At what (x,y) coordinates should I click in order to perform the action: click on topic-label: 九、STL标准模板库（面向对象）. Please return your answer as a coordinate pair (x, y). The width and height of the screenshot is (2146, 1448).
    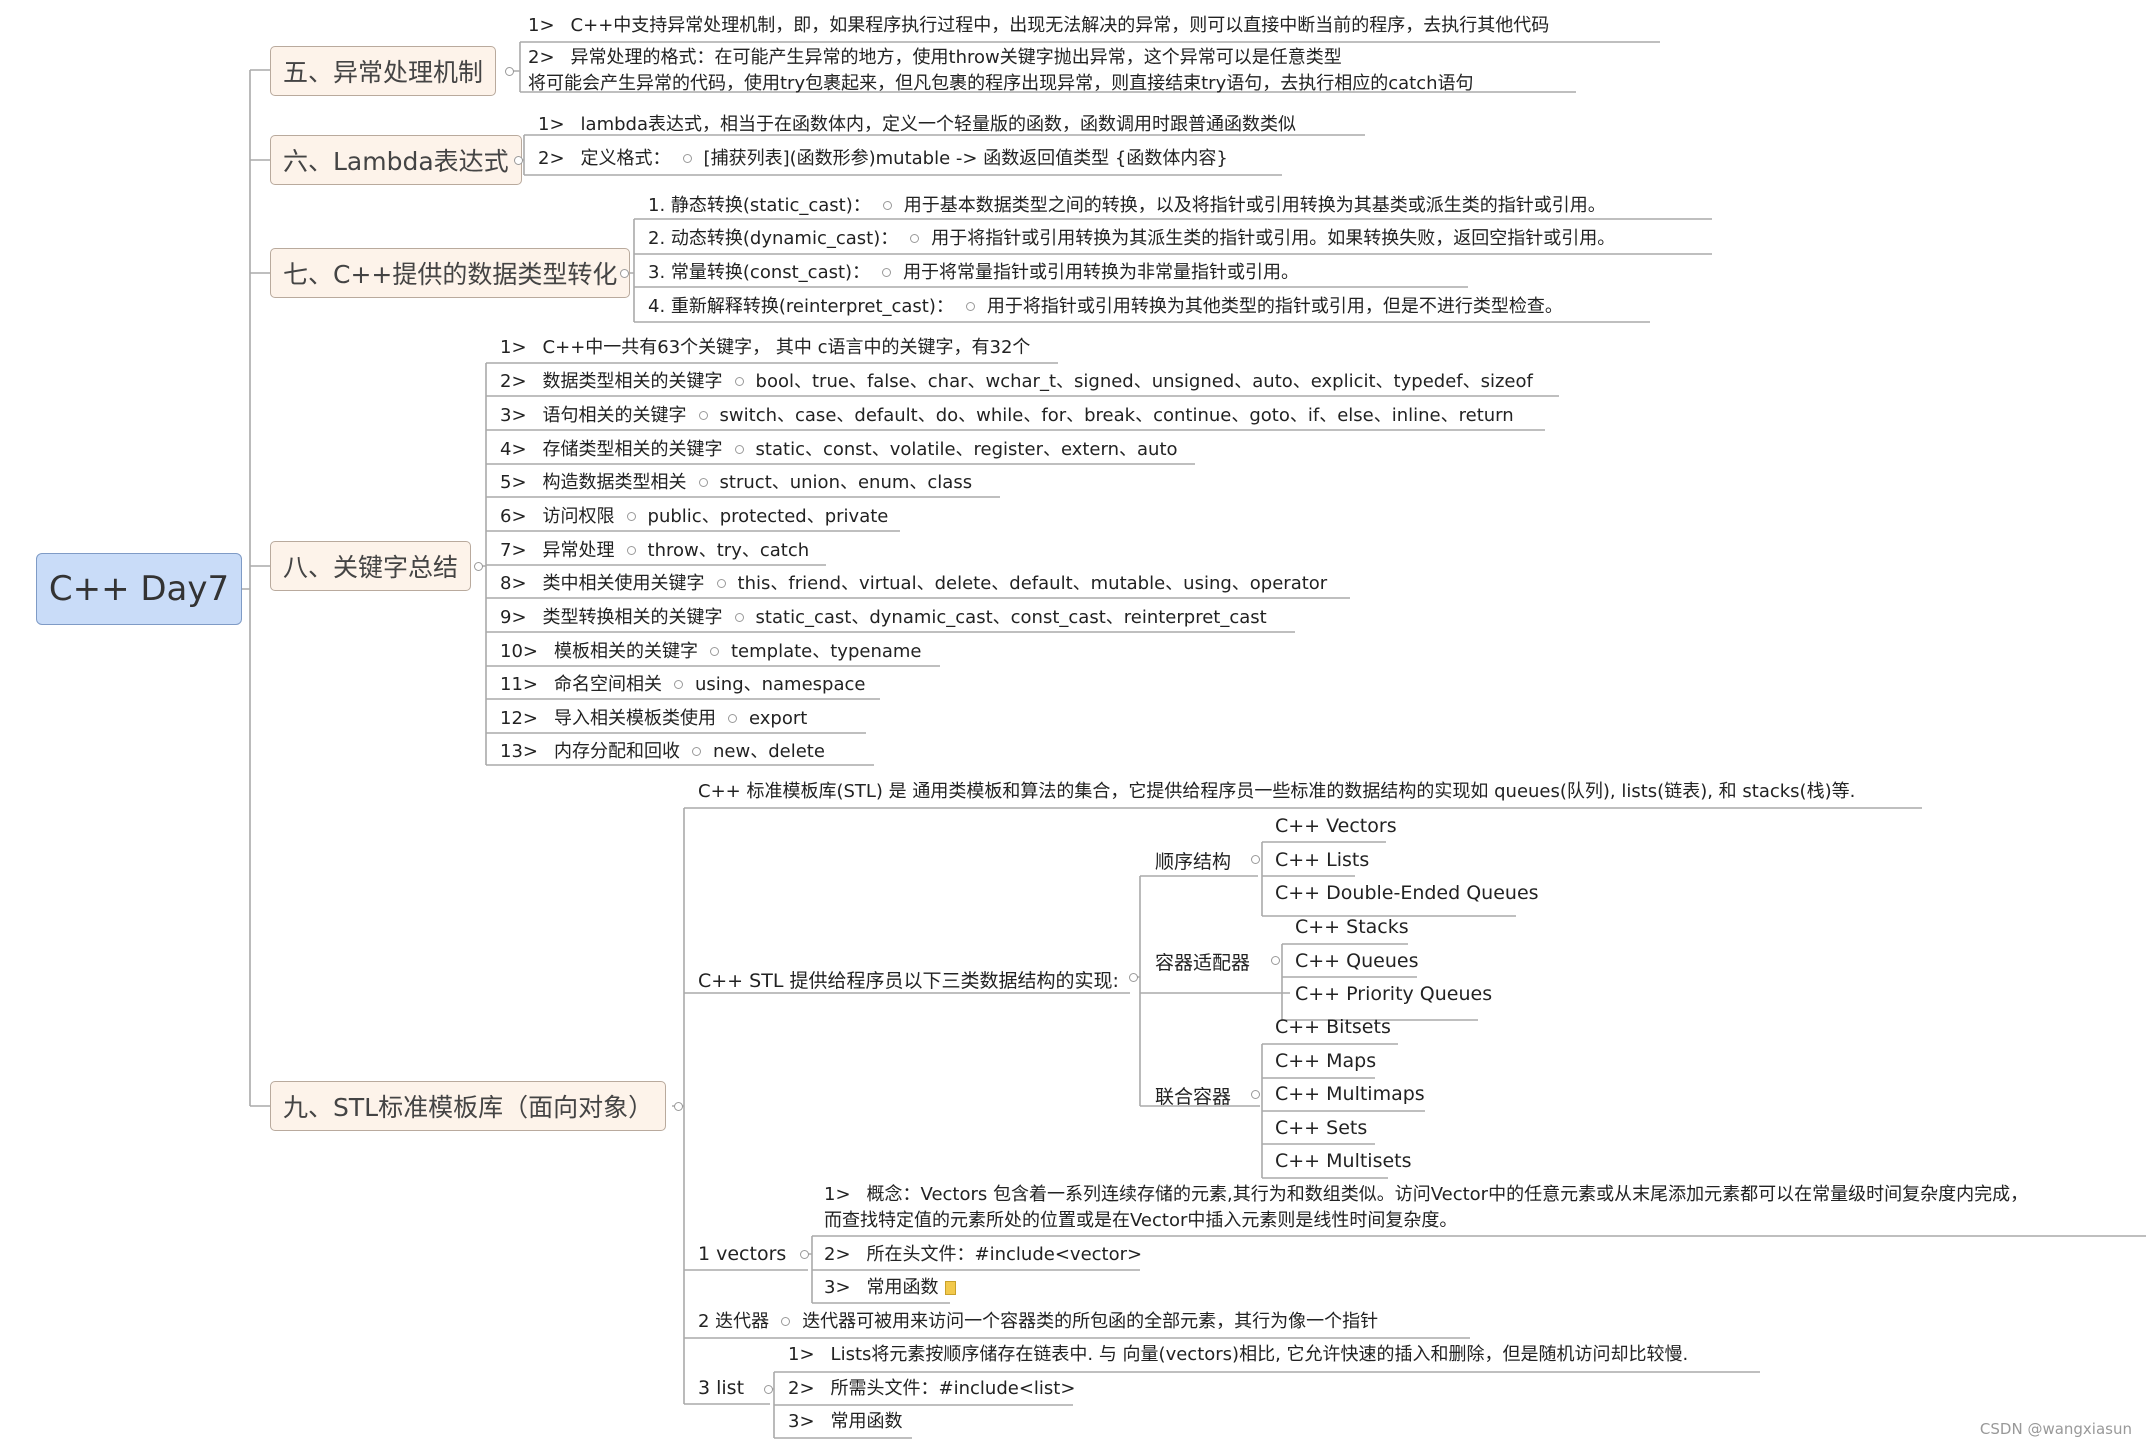
    Looking at the image, I should click on (468, 1107).